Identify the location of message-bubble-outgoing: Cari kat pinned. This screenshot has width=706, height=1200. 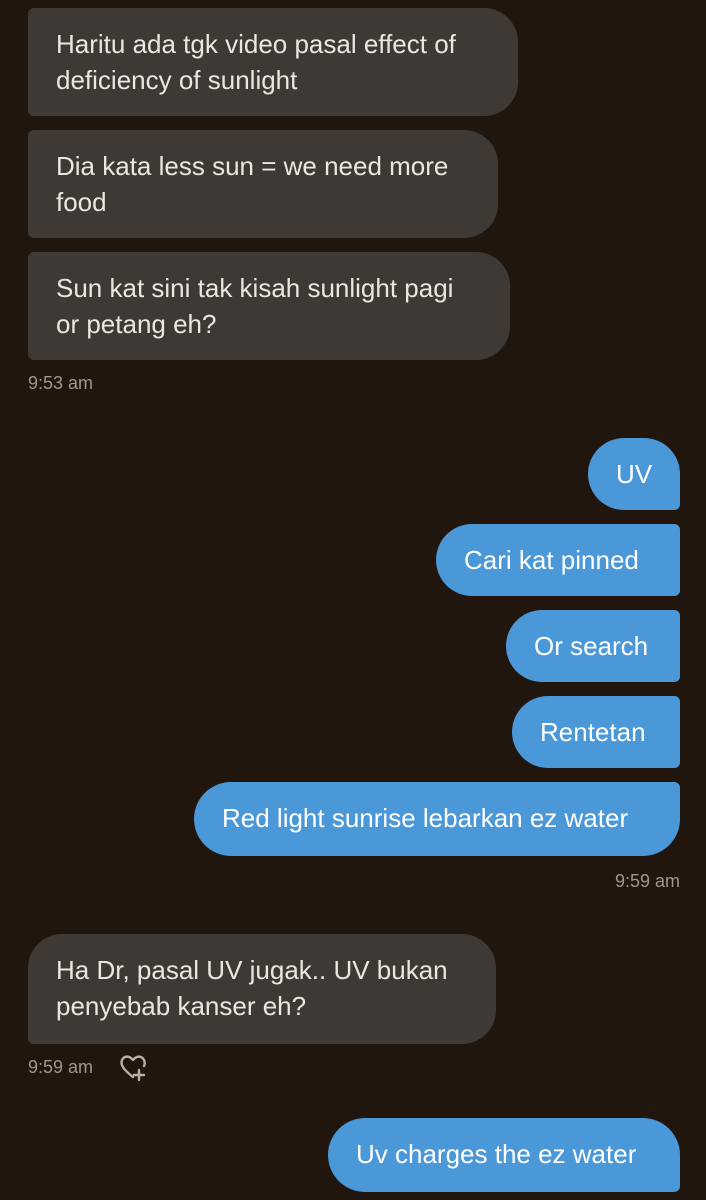
(558, 560).